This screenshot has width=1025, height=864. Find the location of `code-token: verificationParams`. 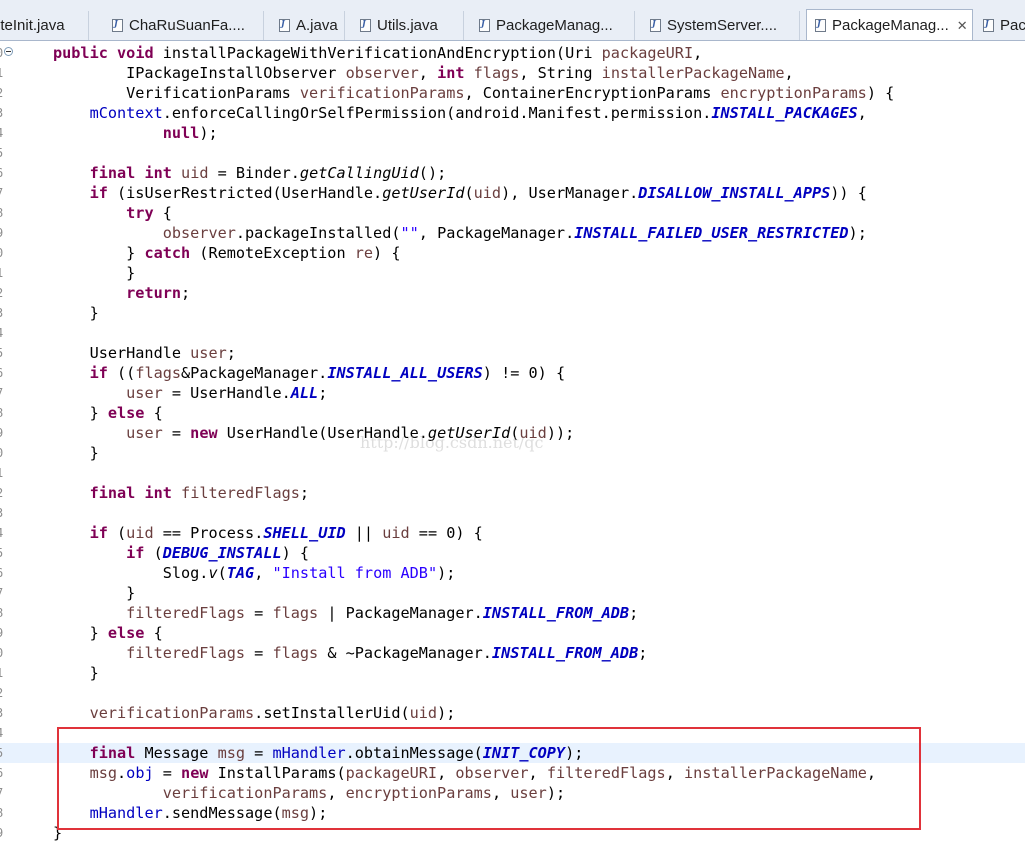

code-token: verificationParams is located at coordinates (172, 713).